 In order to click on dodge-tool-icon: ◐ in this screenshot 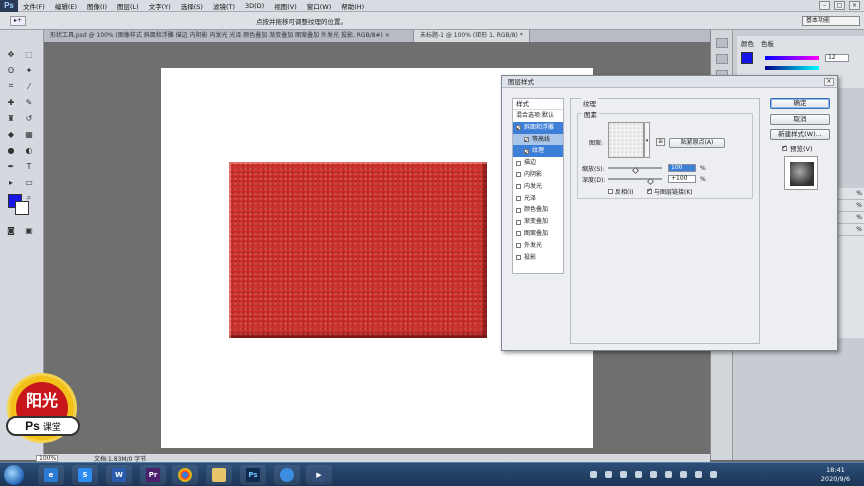, I will do `click(29, 150)`.